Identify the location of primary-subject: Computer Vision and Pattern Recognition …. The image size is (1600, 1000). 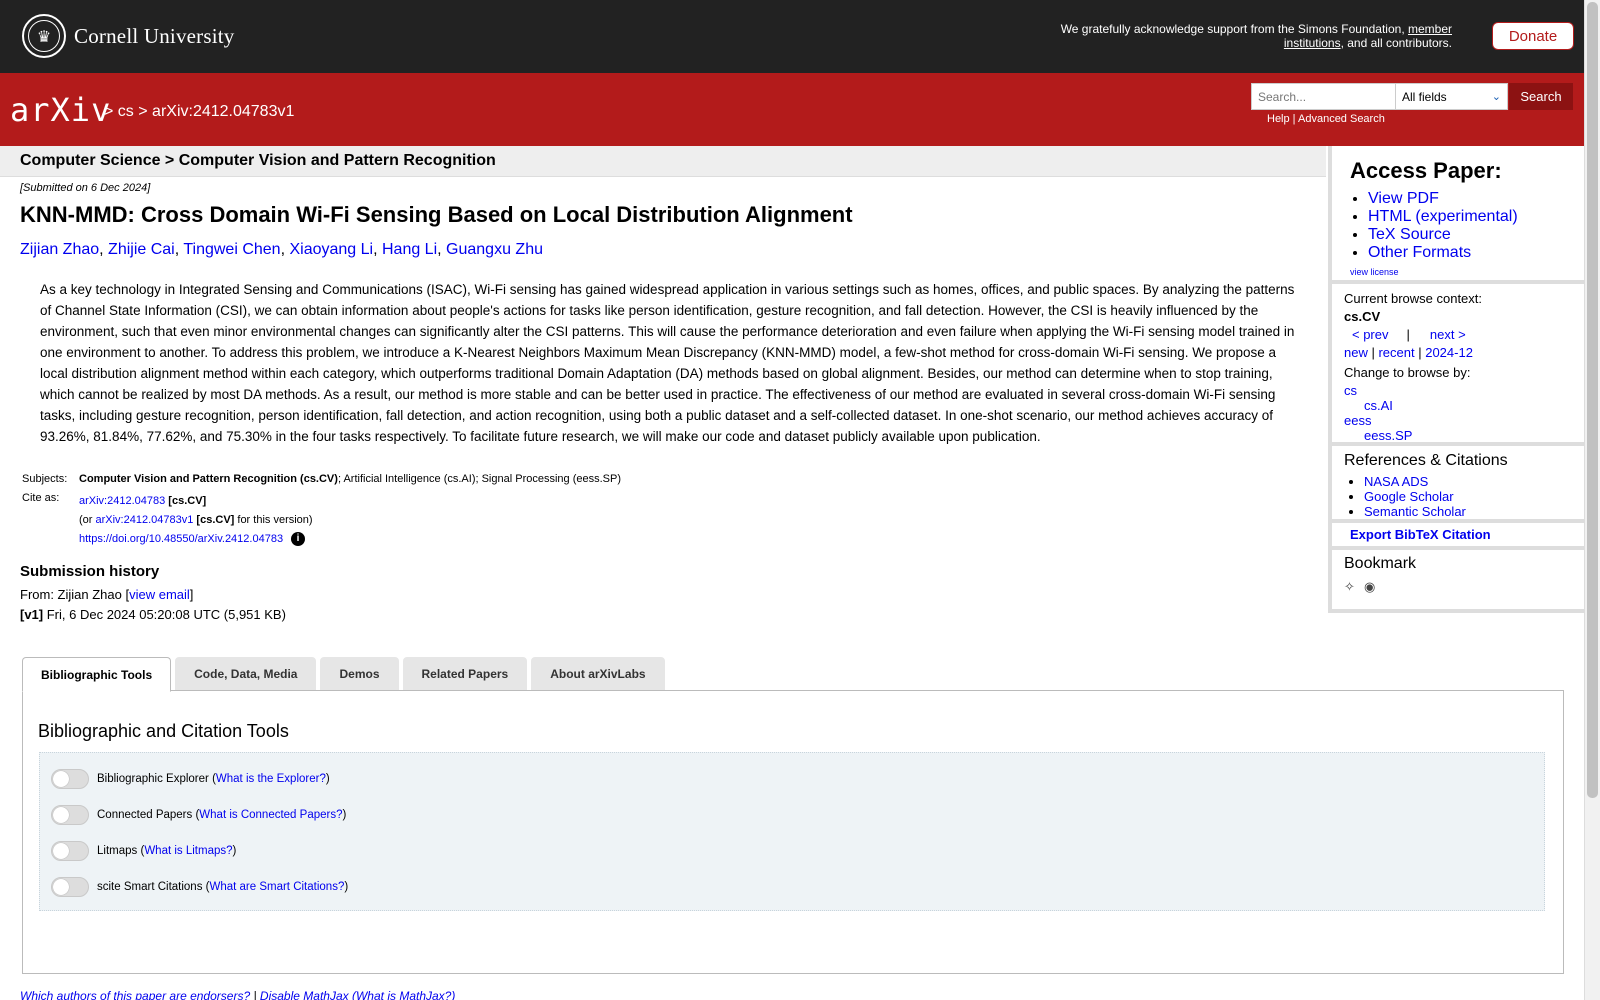
(208, 479).